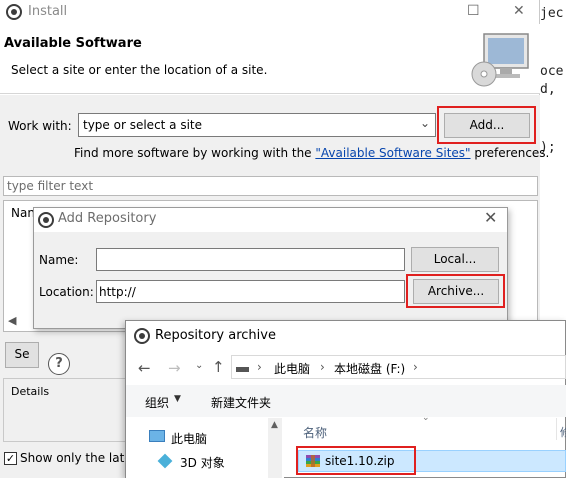 This screenshot has width=566, height=478. Describe the element at coordinates (356, 460) in the screenshot. I see `highlight-box-file` at that location.